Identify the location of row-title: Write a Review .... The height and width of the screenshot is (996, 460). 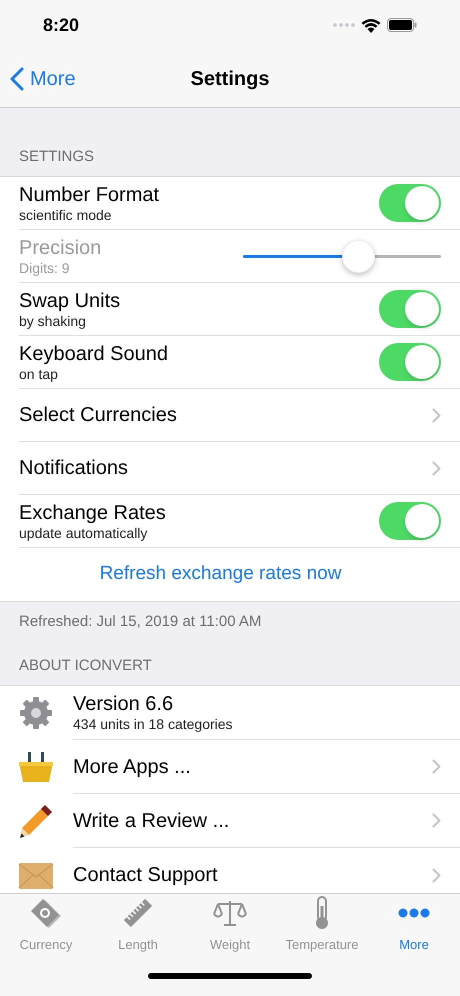
(151, 820).